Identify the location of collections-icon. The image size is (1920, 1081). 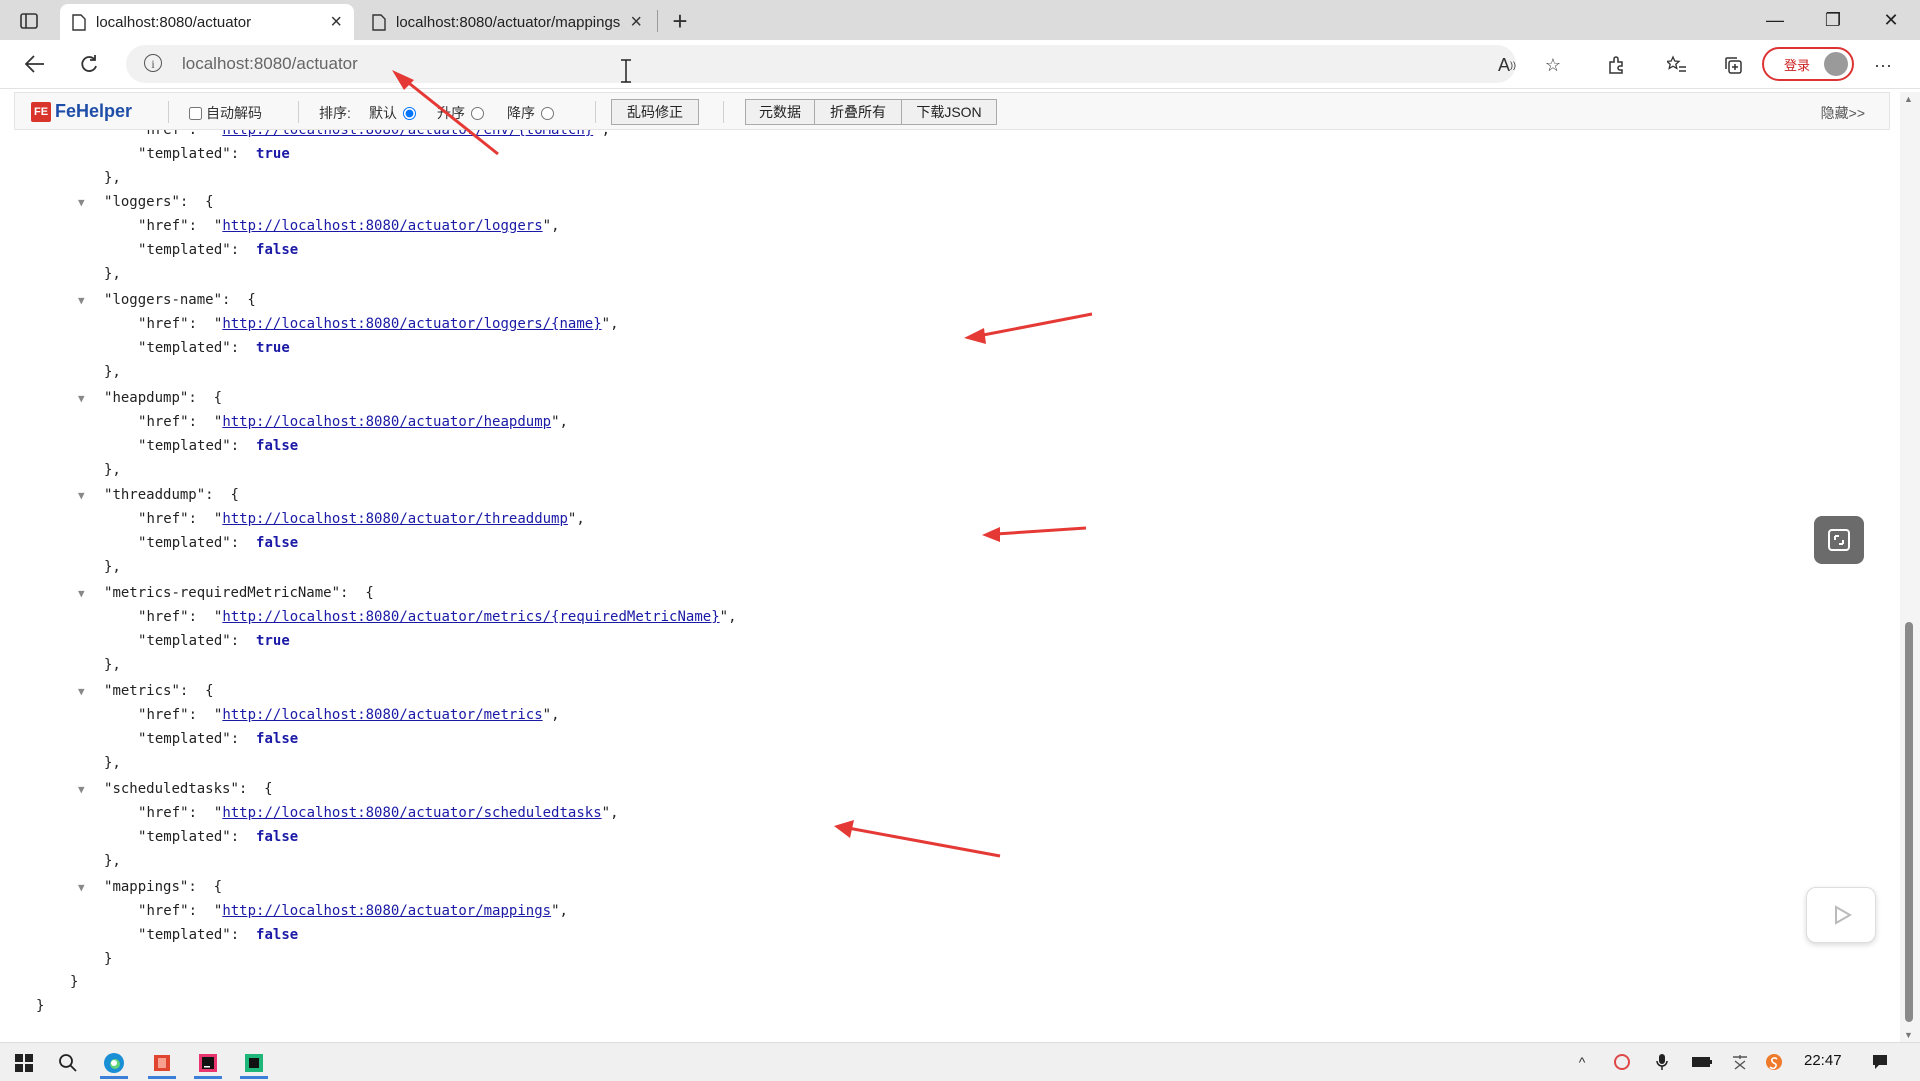
(1733, 65).